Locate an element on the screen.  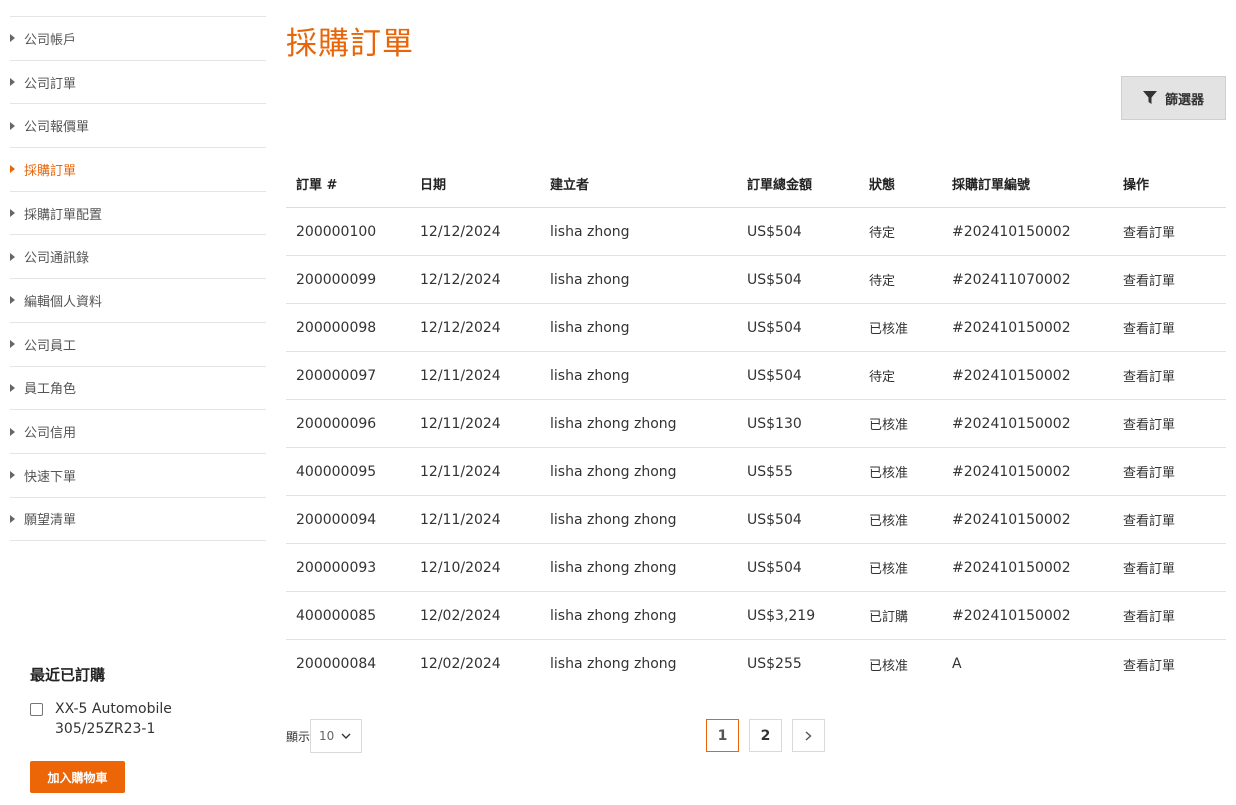
page-size-select: 10 is located at coordinates (336, 736).